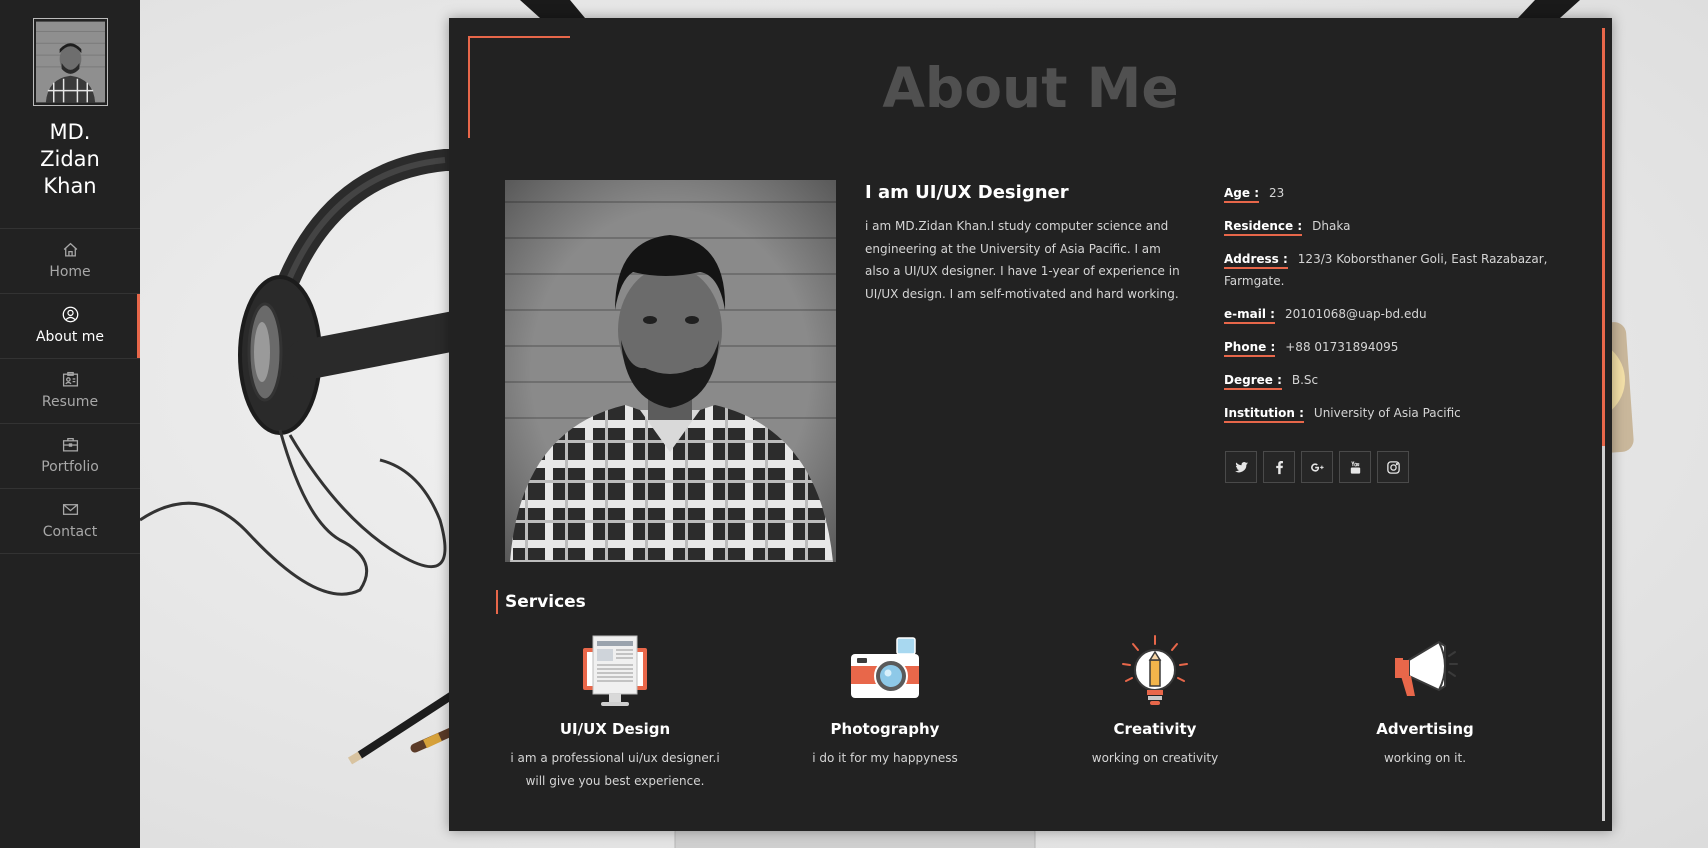 This screenshot has height=848, width=1708. Describe the element at coordinates (885, 729) in the screenshot. I see `service-name: Photography` at that location.